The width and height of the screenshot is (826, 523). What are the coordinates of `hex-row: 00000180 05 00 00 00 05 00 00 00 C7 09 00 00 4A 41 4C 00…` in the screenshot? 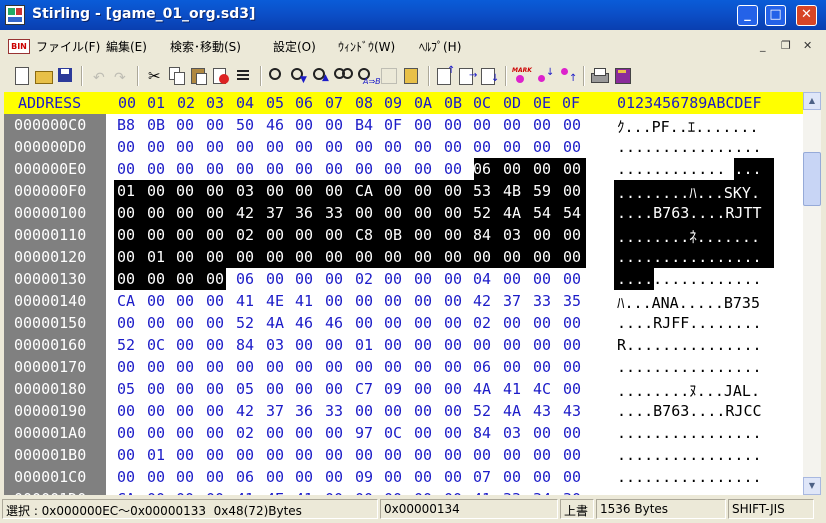 It's located at (403, 389).